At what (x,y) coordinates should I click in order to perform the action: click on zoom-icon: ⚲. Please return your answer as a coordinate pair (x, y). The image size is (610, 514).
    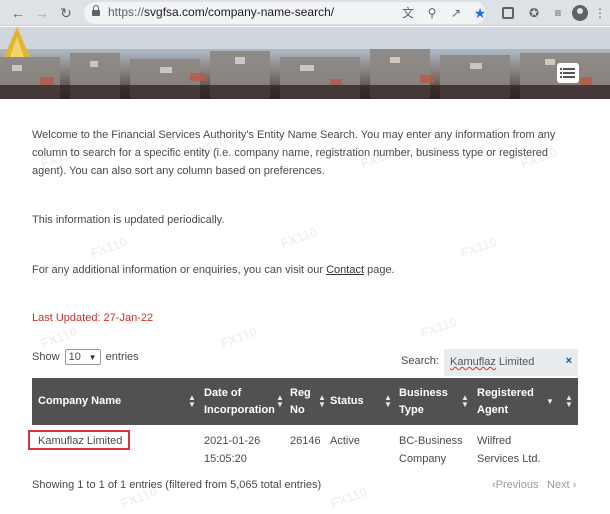
    Looking at the image, I should click on (432, 13).